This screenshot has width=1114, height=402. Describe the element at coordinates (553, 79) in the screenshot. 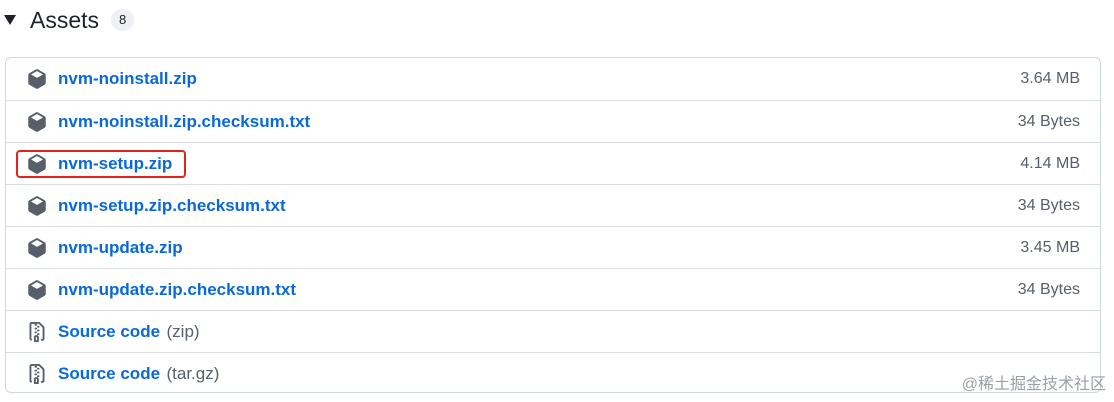

I see `asset-row: nvm-noinstall.zip 3.64 MB` at that location.